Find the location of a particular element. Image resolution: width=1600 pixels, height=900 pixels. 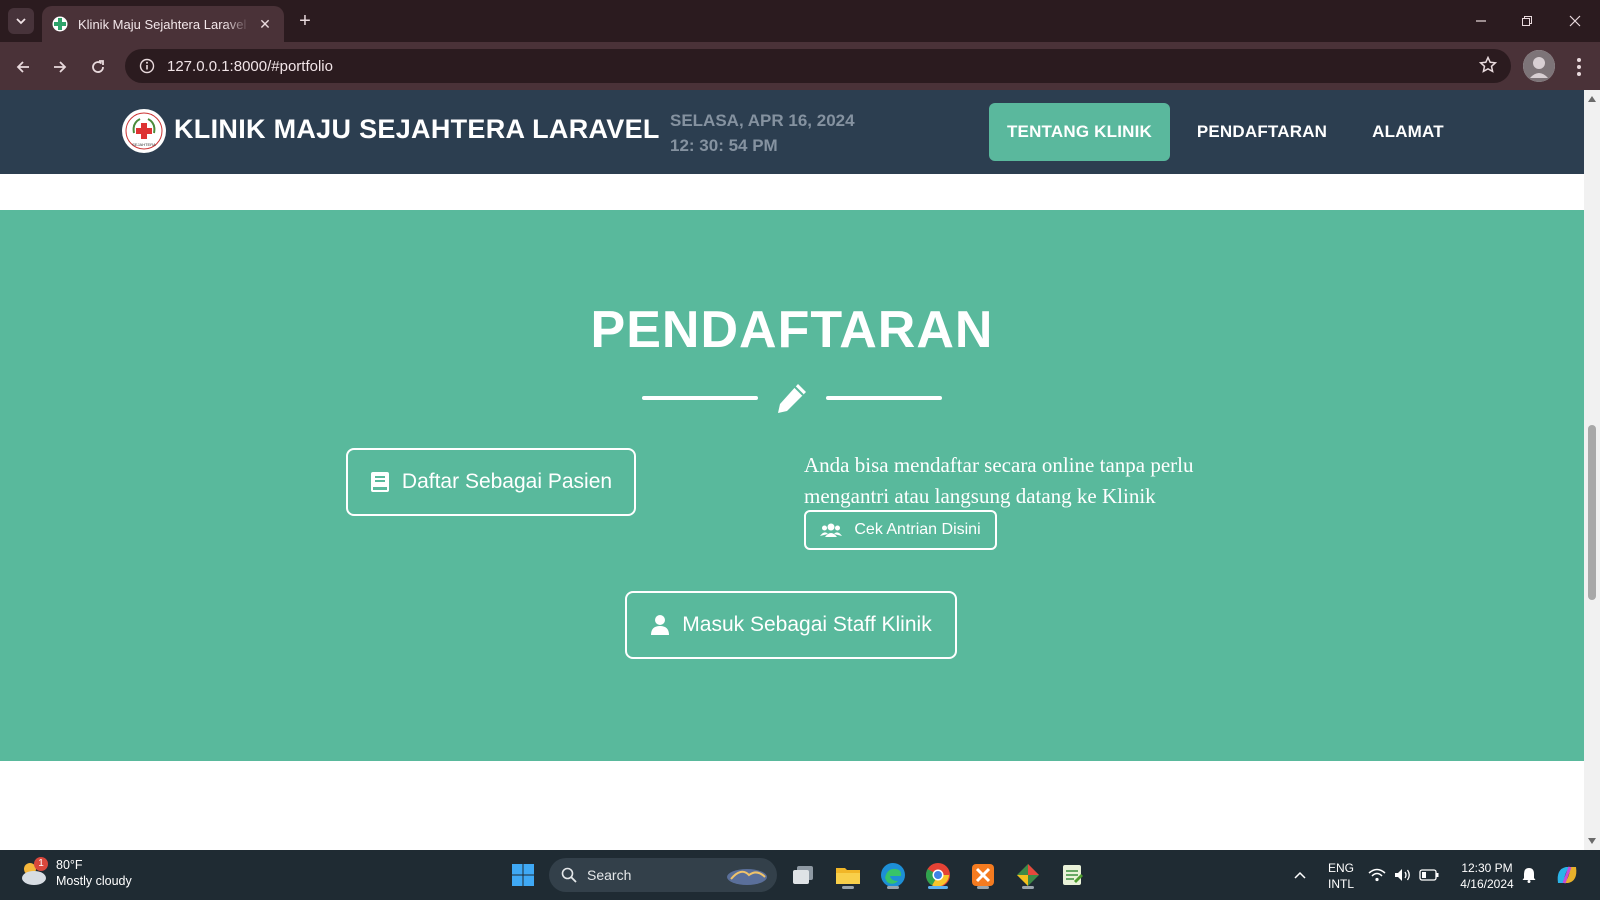

search-icon is located at coordinates (569, 875).